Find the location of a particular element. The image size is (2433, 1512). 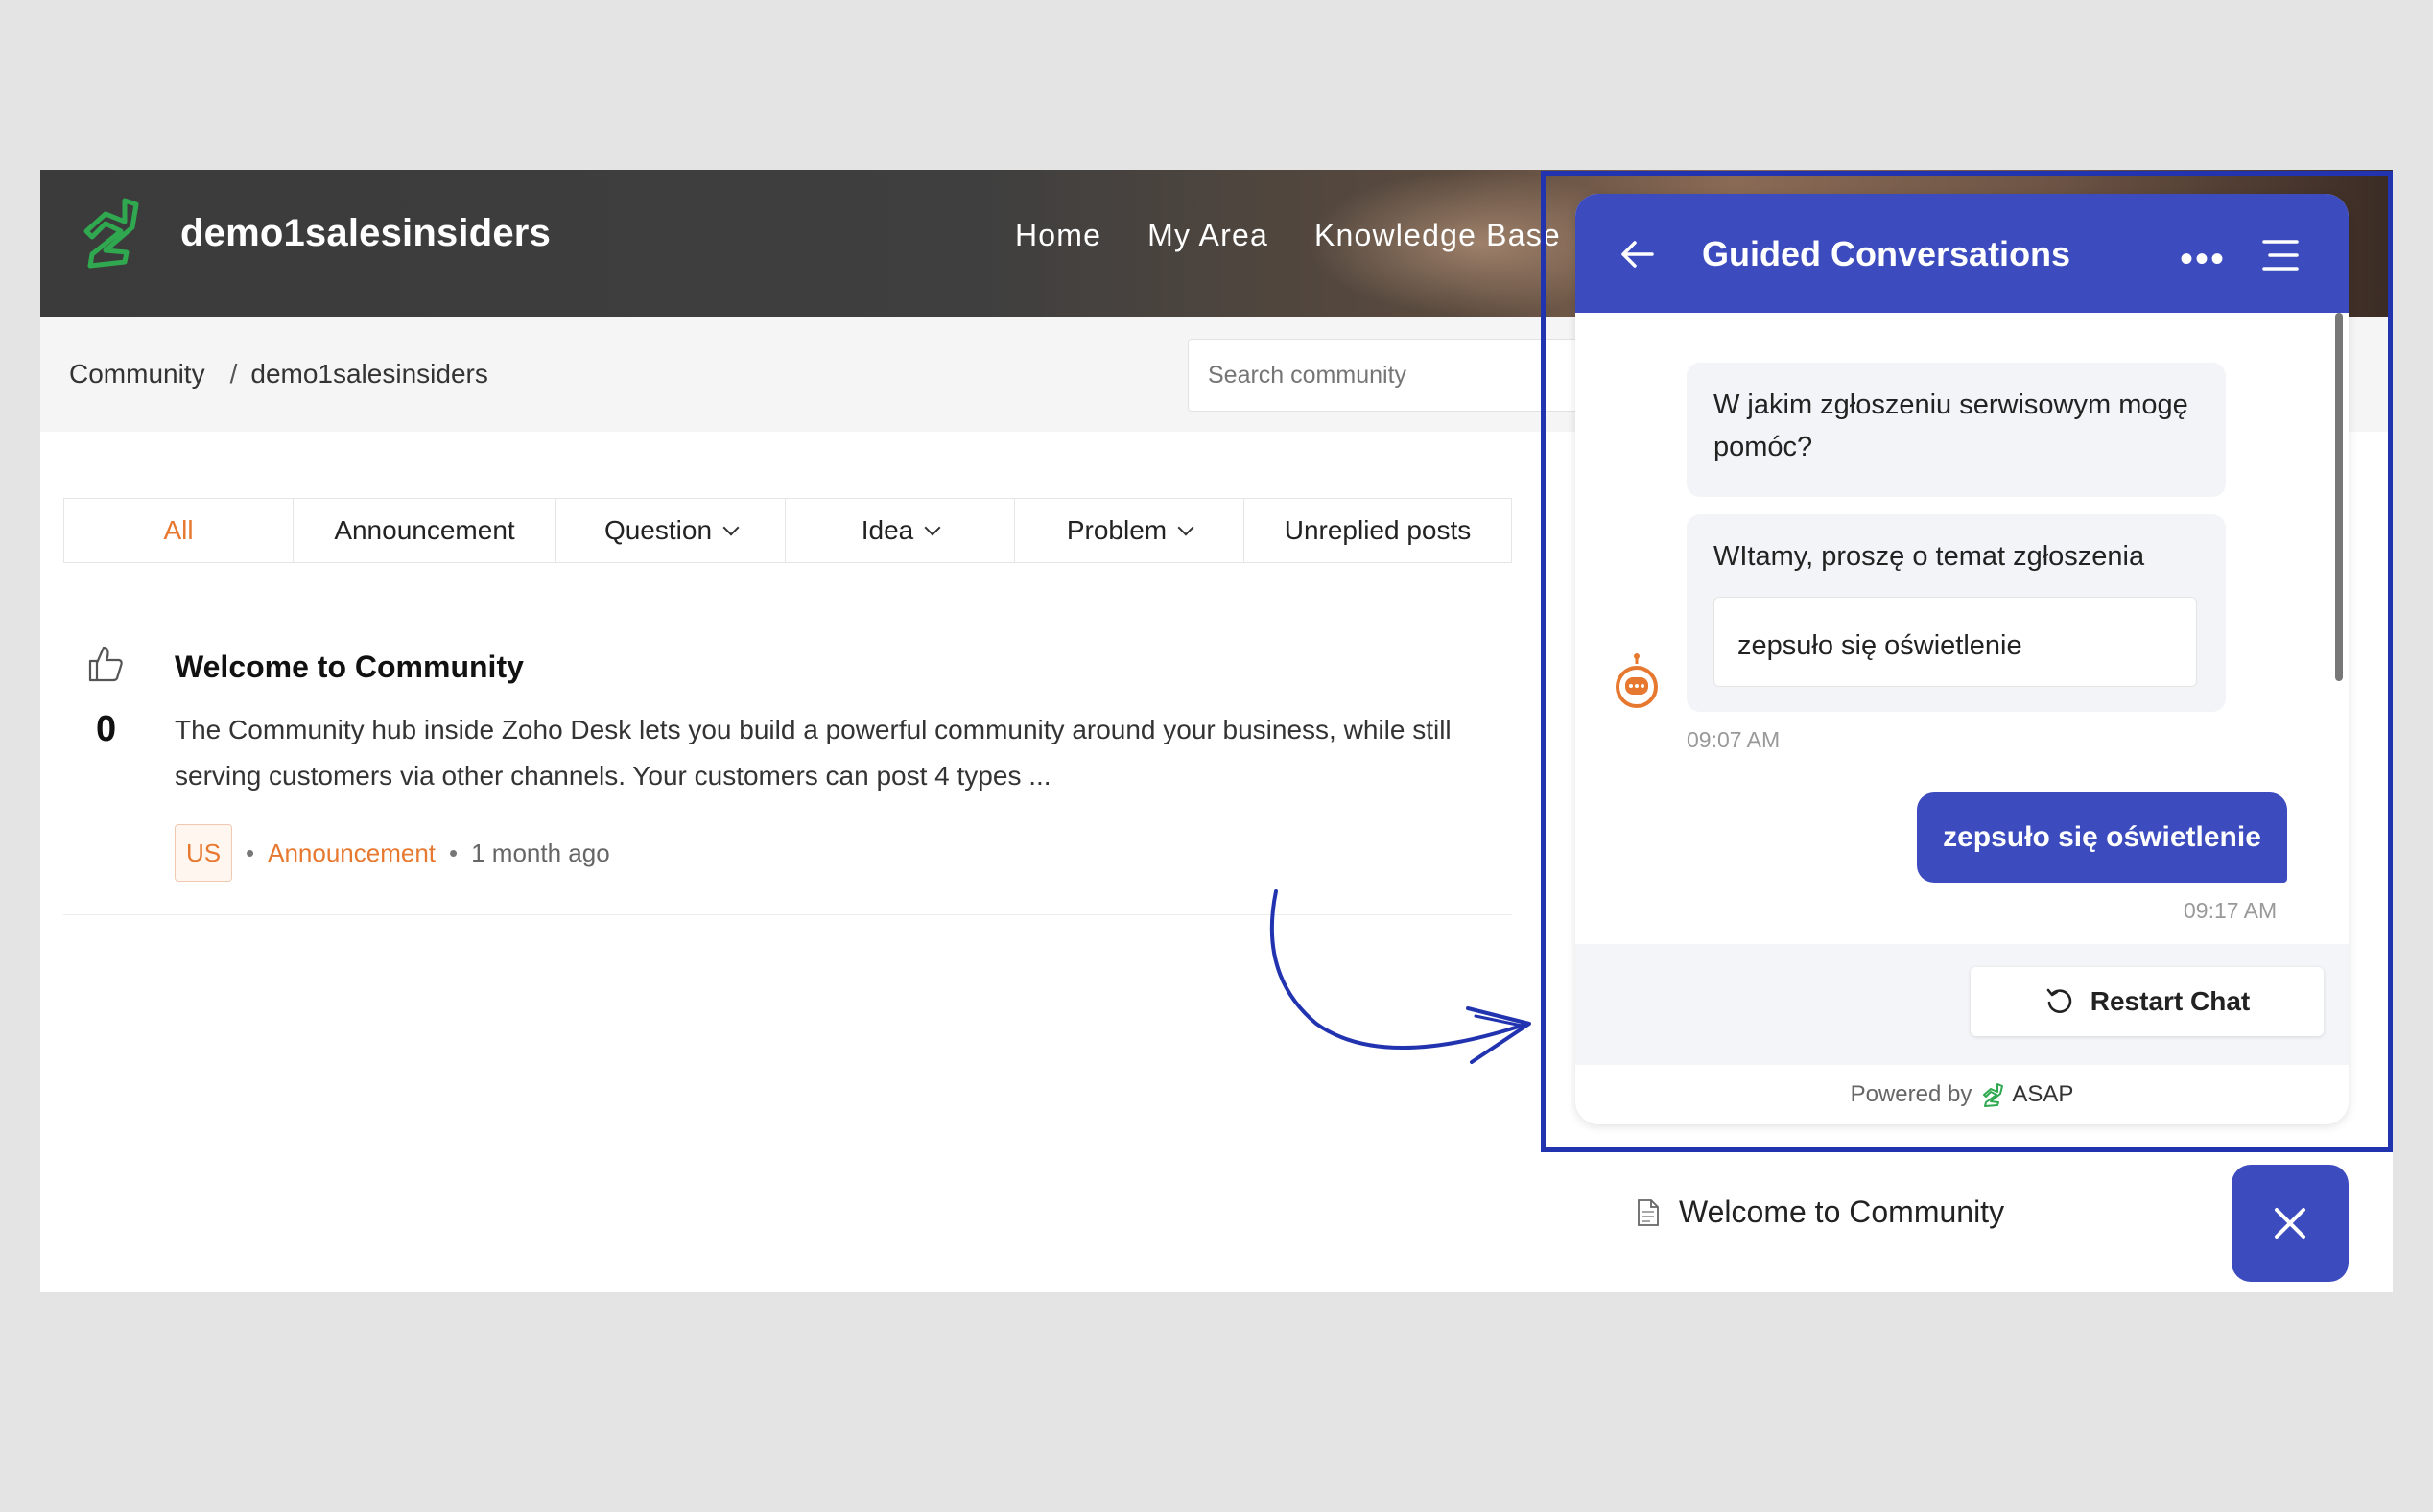

post-category: Announcement is located at coordinates (352, 853).